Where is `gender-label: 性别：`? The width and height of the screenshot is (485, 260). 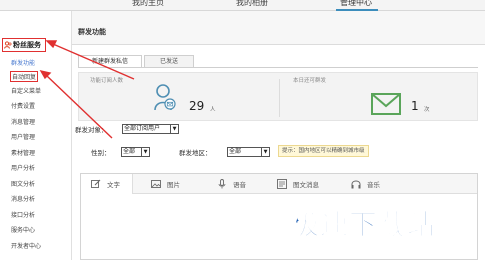 gender-label: 性别： is located at coordinates (101, 153).